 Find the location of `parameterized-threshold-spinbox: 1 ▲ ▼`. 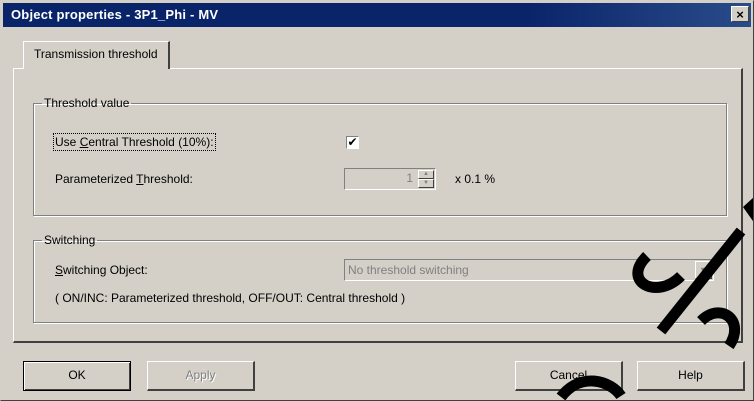

parameterized-threshold-spinbox: 1 ▲ ▼ is located at coordinates (390, 179).